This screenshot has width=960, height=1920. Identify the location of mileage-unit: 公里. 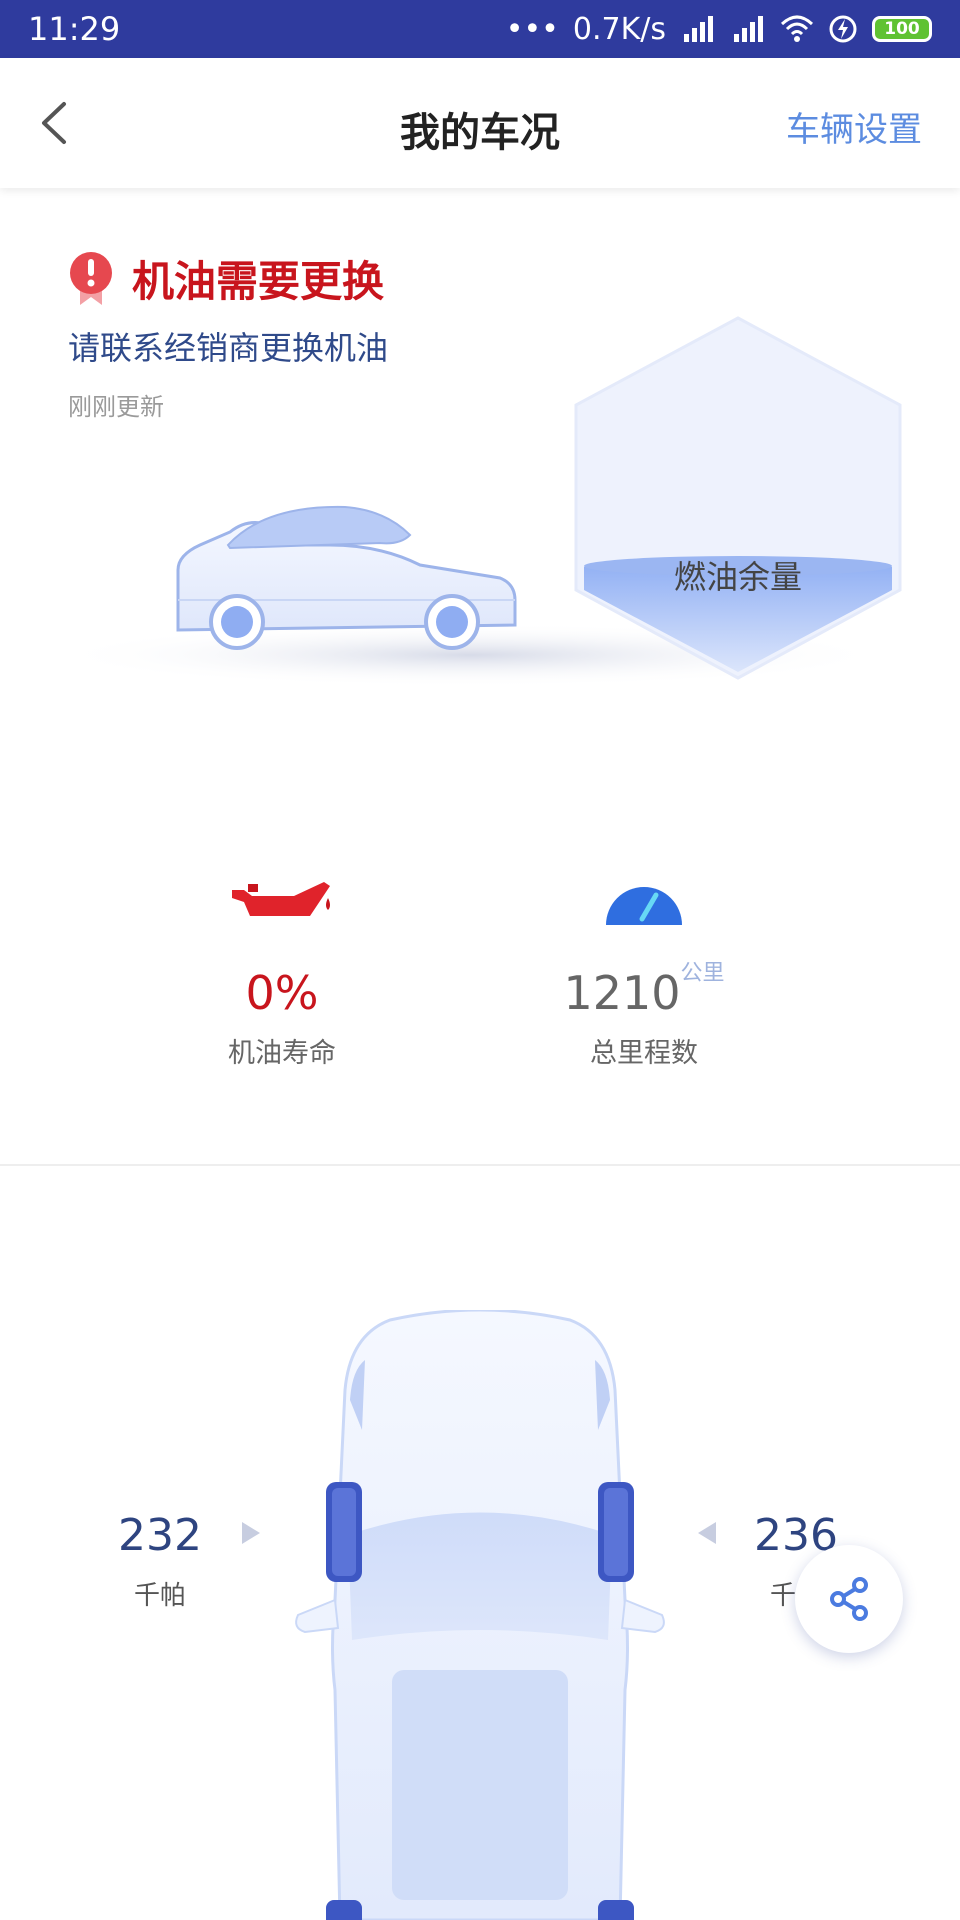
(702, 973).